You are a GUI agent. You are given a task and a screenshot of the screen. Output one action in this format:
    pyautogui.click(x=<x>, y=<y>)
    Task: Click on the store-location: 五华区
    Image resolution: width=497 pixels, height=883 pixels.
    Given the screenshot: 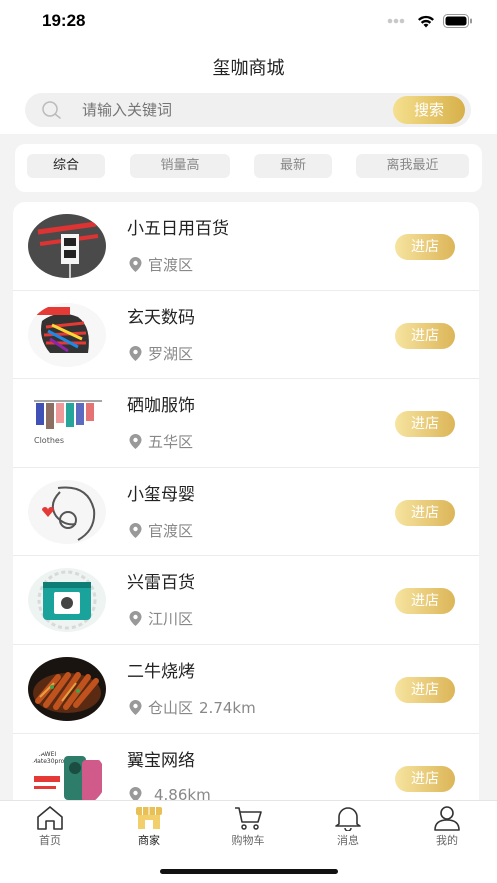 What is the action you would take?
    pyautogui.click(x=164, y=441)
    